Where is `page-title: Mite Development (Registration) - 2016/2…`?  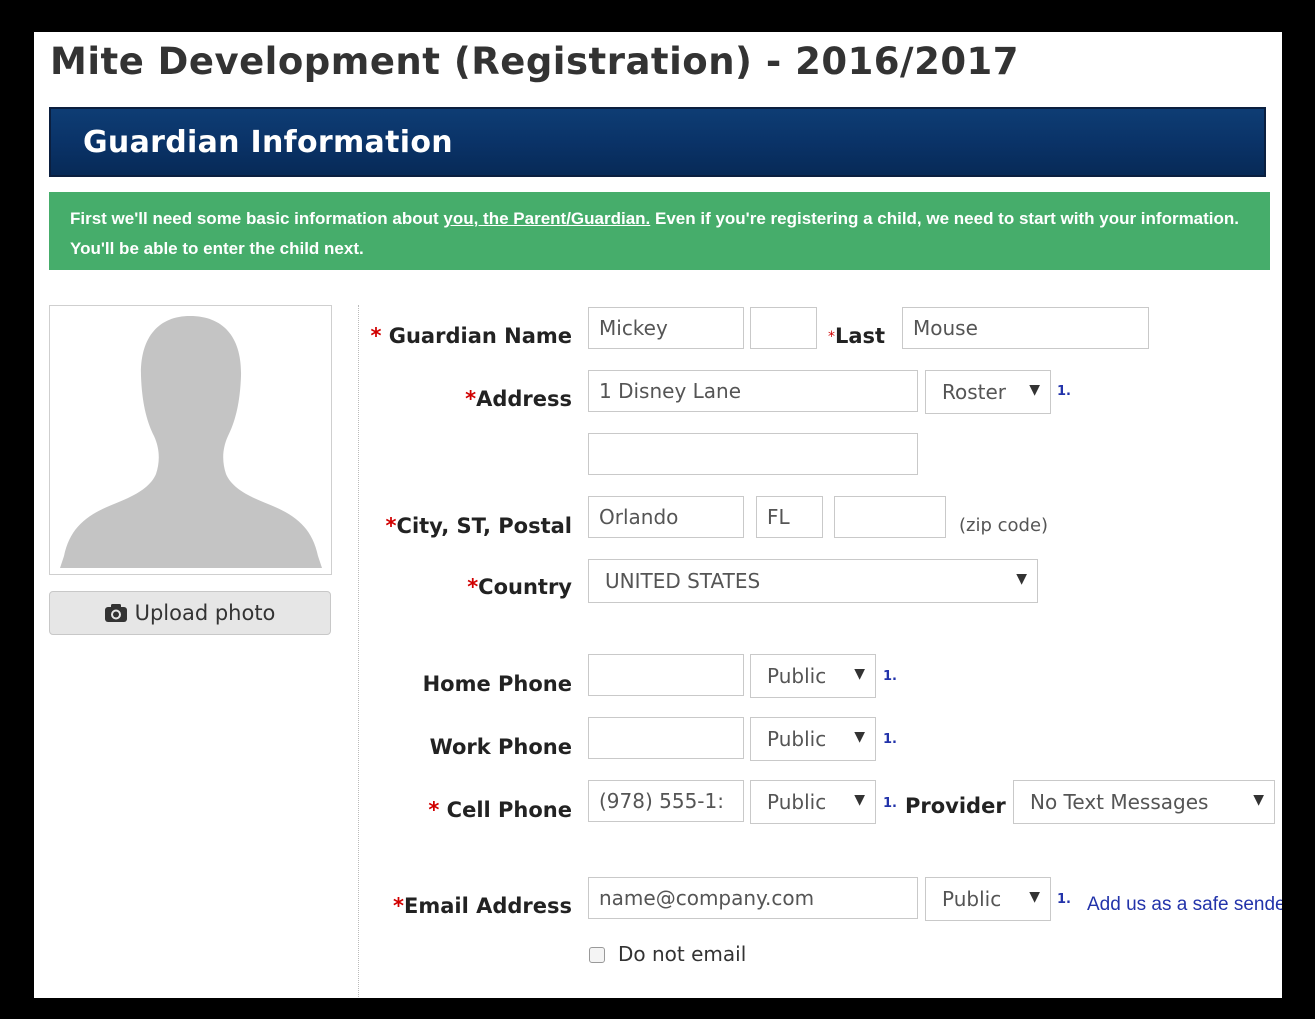 page-title: Mite Development (Registration) - 2016/2… is located at coordinates (535, 61).